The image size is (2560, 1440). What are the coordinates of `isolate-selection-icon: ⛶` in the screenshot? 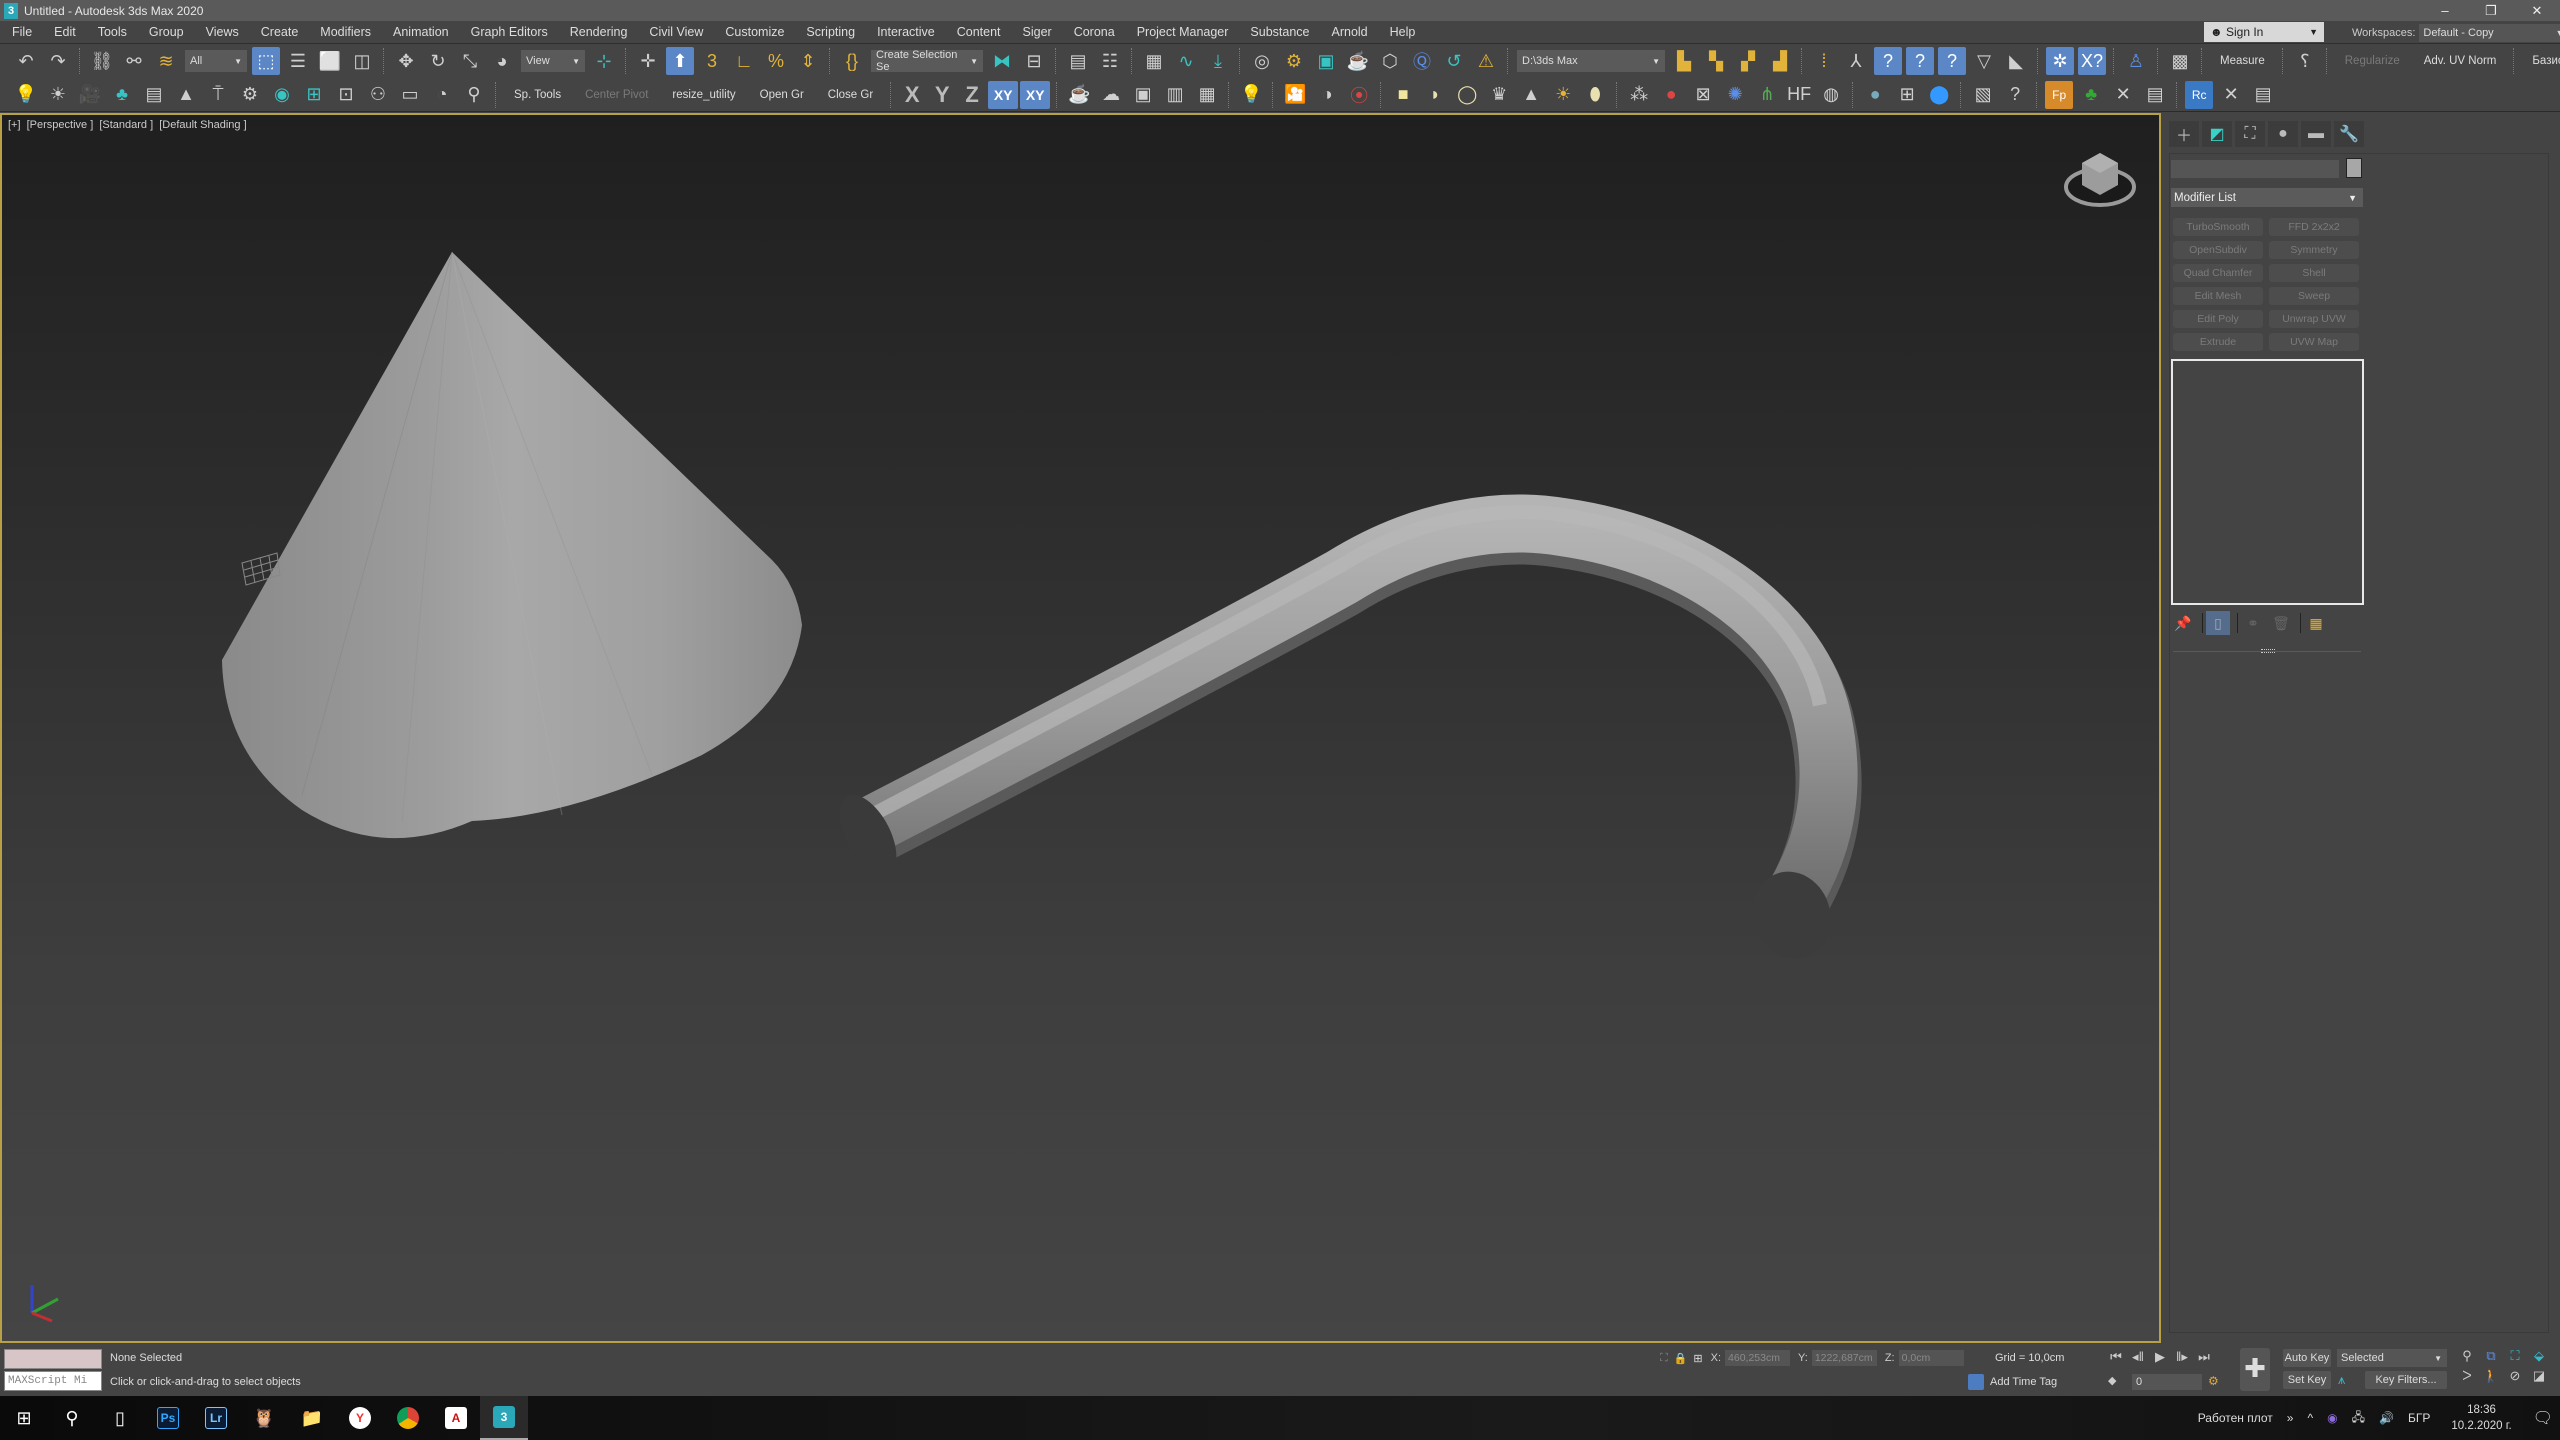 It's located at (1664, 1358).